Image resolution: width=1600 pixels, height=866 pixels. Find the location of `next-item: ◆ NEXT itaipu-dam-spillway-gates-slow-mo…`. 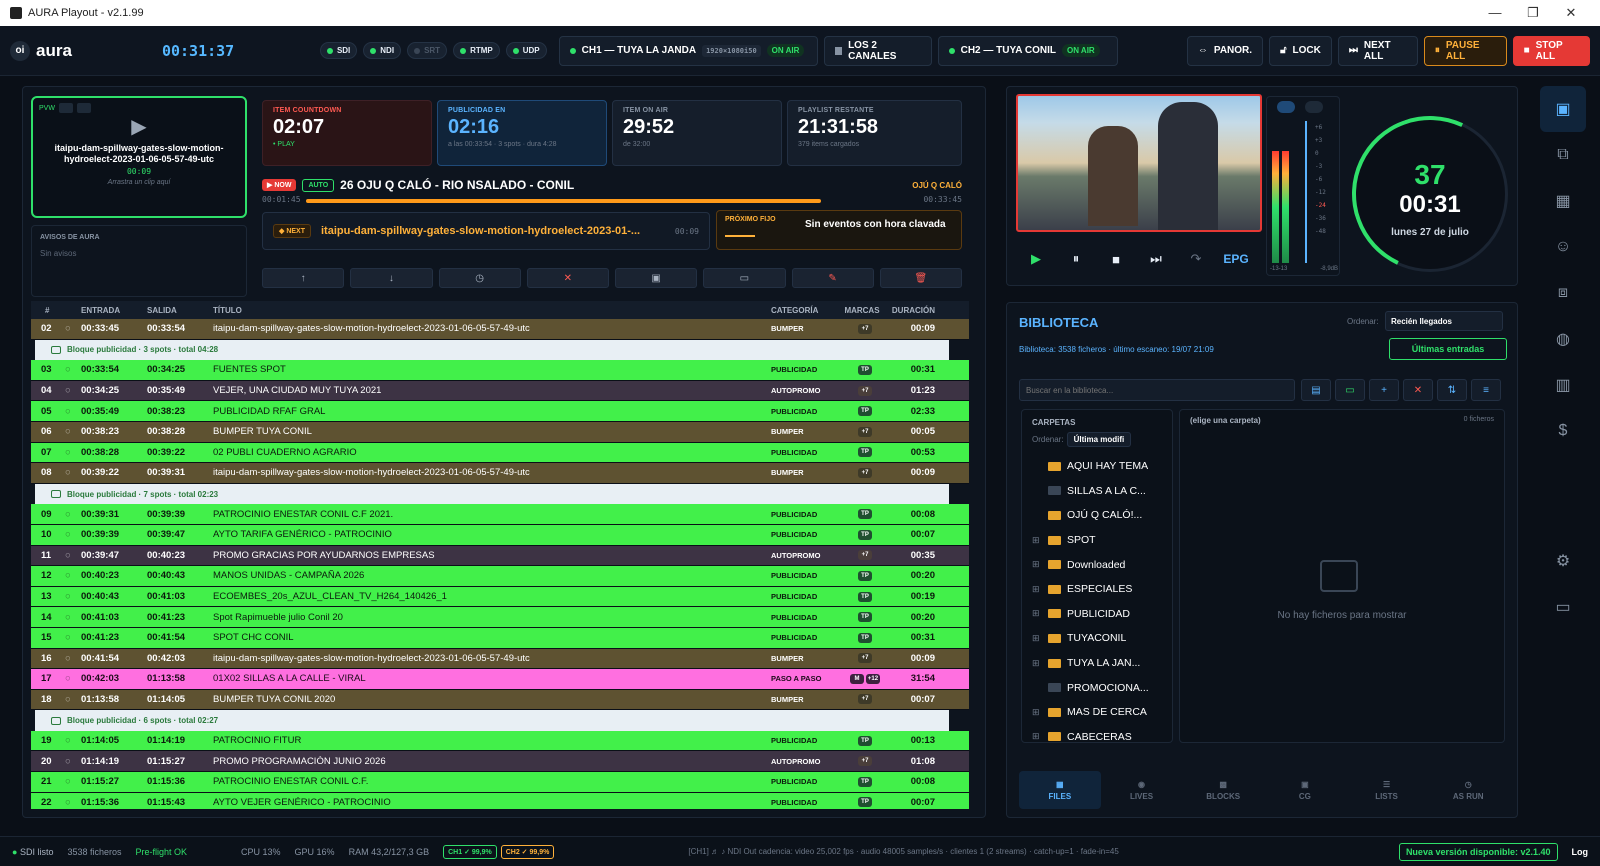

next-item: ◆ NEXT itaipu-dam-spillway-gates-slow-mo… is located at coordinates (486, 231).